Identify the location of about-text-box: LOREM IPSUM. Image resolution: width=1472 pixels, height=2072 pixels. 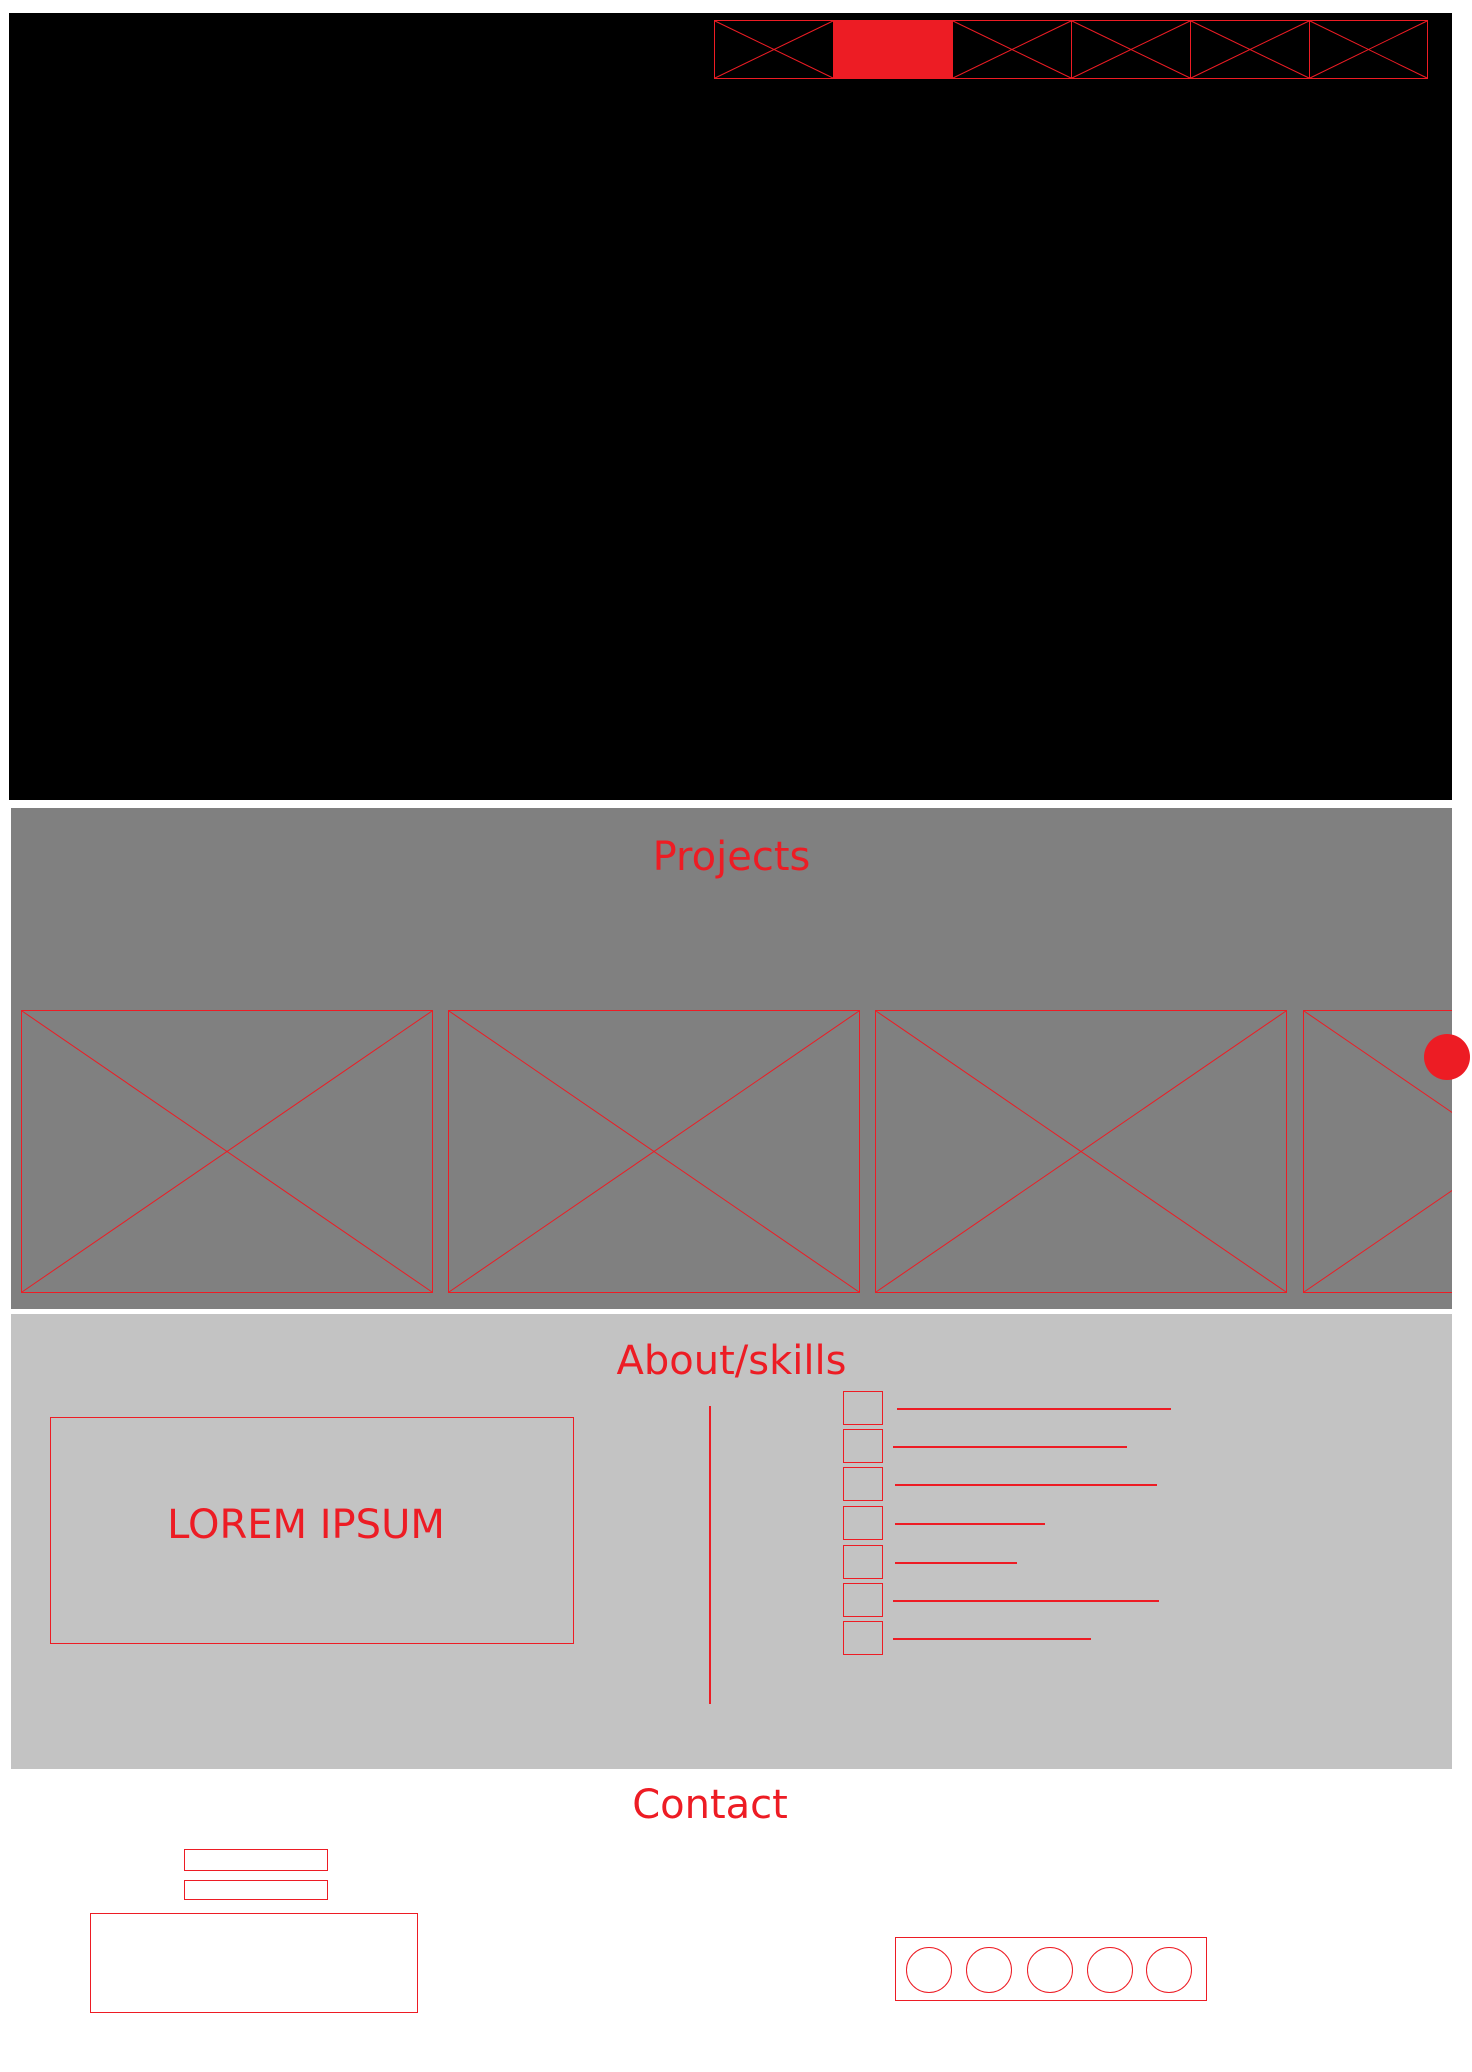
(312, 1530).